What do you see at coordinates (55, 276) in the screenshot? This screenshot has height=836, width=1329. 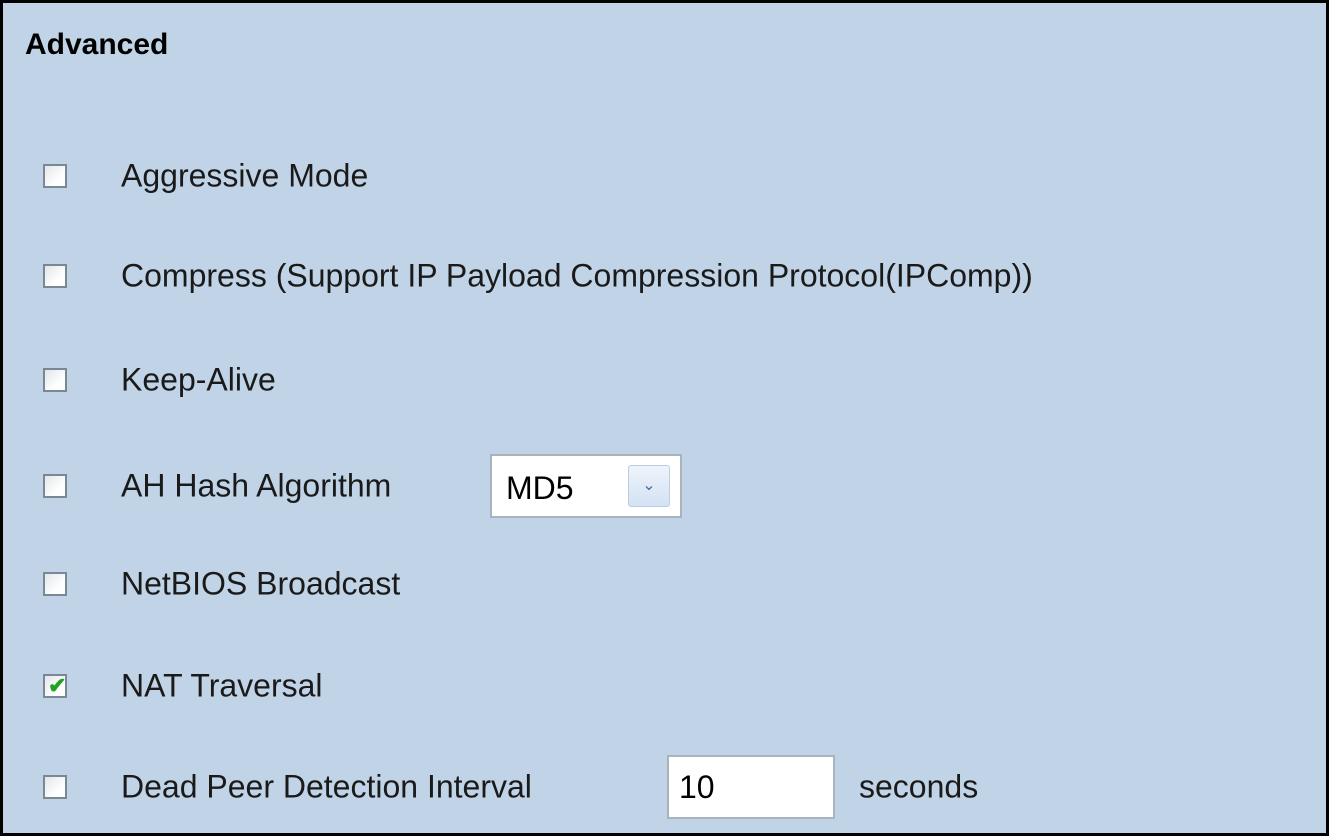 I see `compress-checkbox` at bounding box center [55, 276].